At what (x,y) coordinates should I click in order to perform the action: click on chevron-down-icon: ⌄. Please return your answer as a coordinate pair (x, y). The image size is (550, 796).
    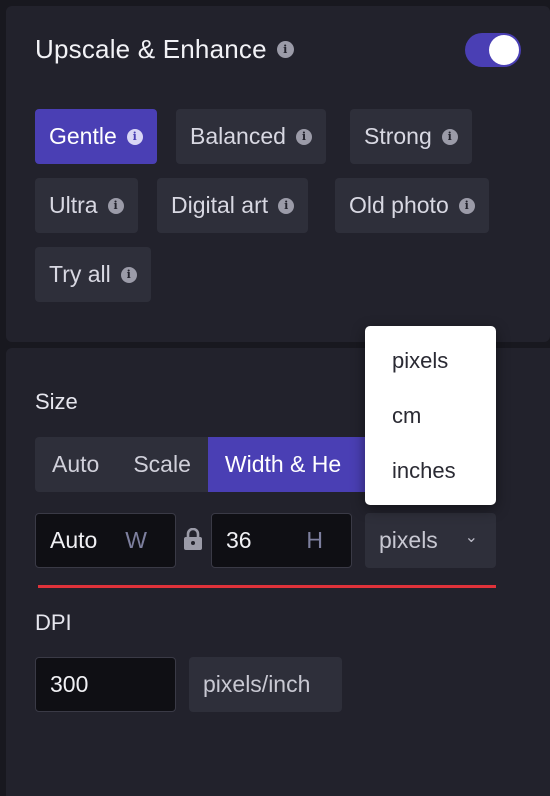
    Looking at the image, I should click on (471, 537).